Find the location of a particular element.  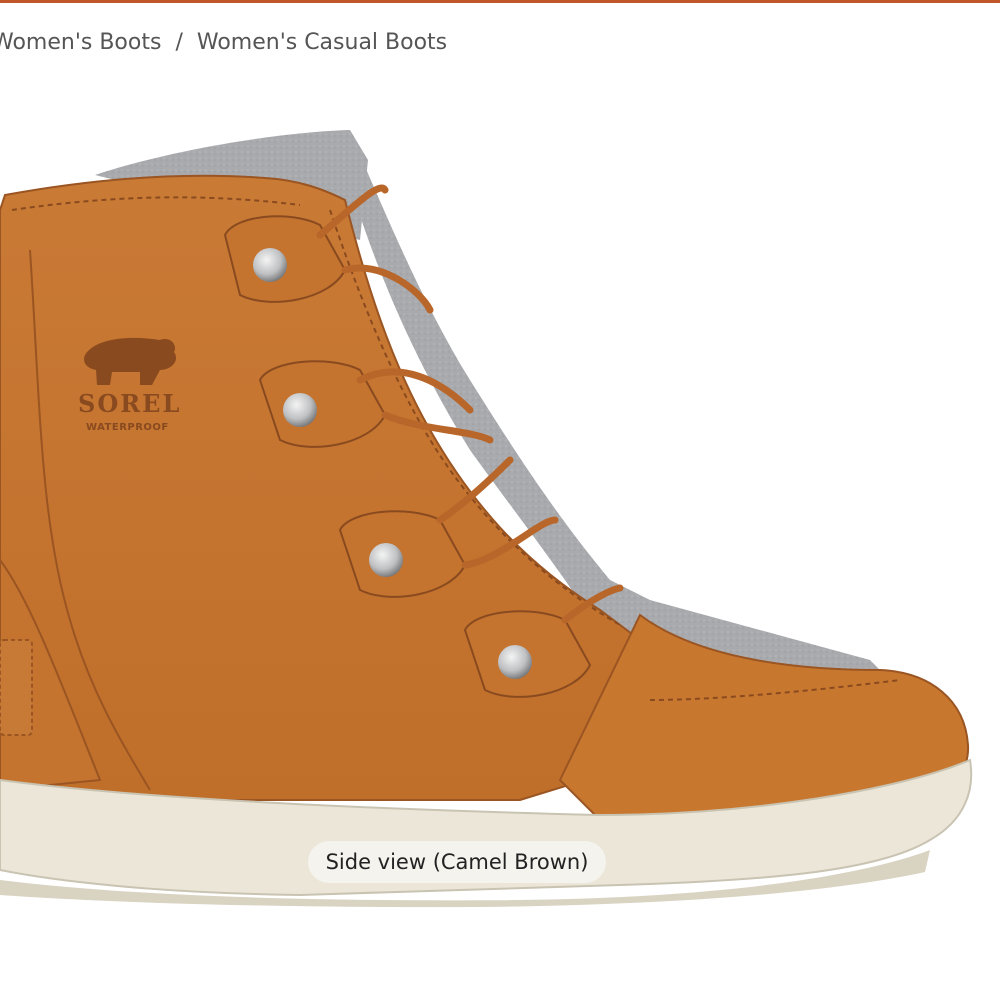

header-accent-line is located at coordinates (500, 1).